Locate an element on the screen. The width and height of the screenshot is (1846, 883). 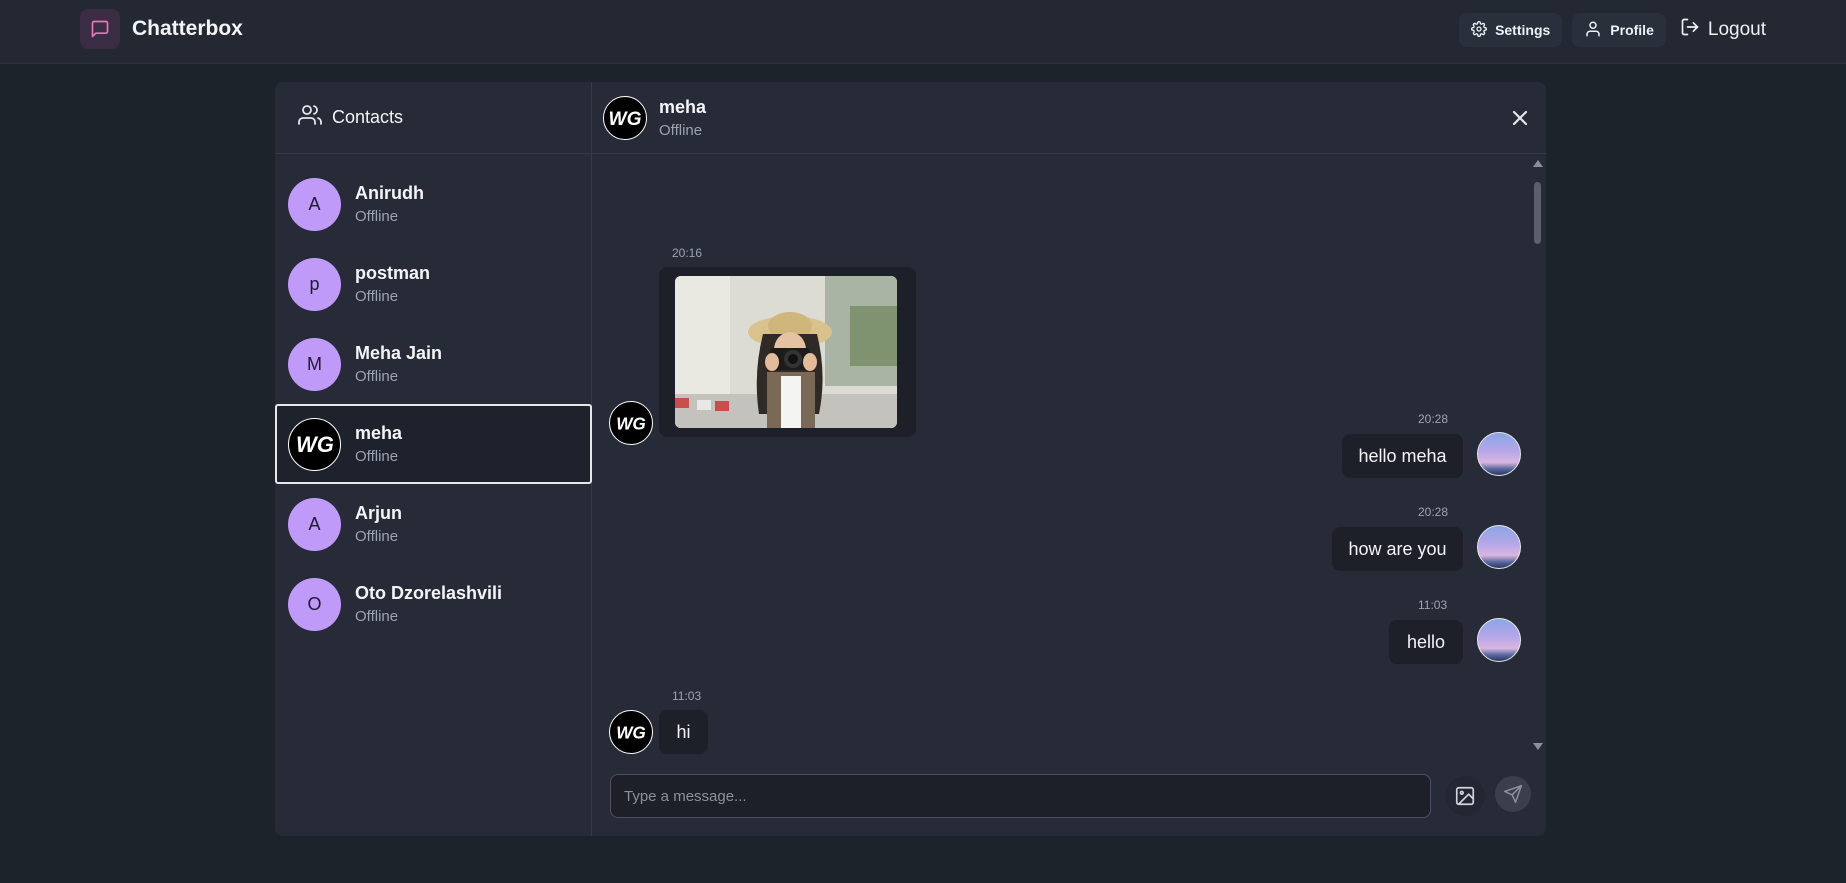
avatar: O is located at coordinates (314, 604).